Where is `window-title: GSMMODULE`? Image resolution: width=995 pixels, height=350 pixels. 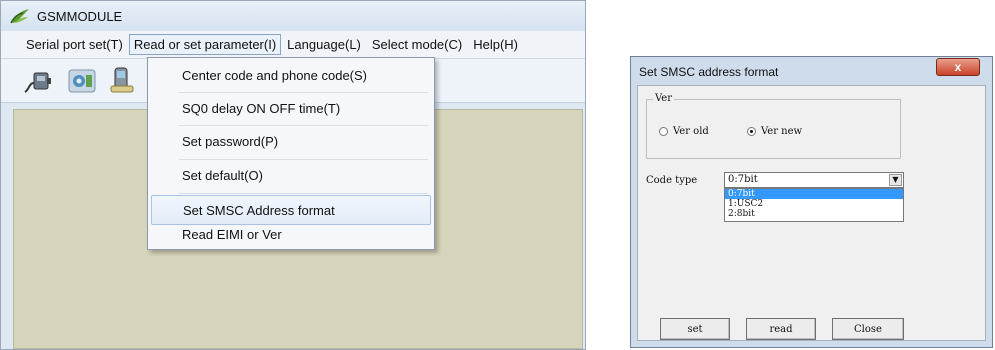
window-title: GSMMODULE is located at coordinates (80, 16).